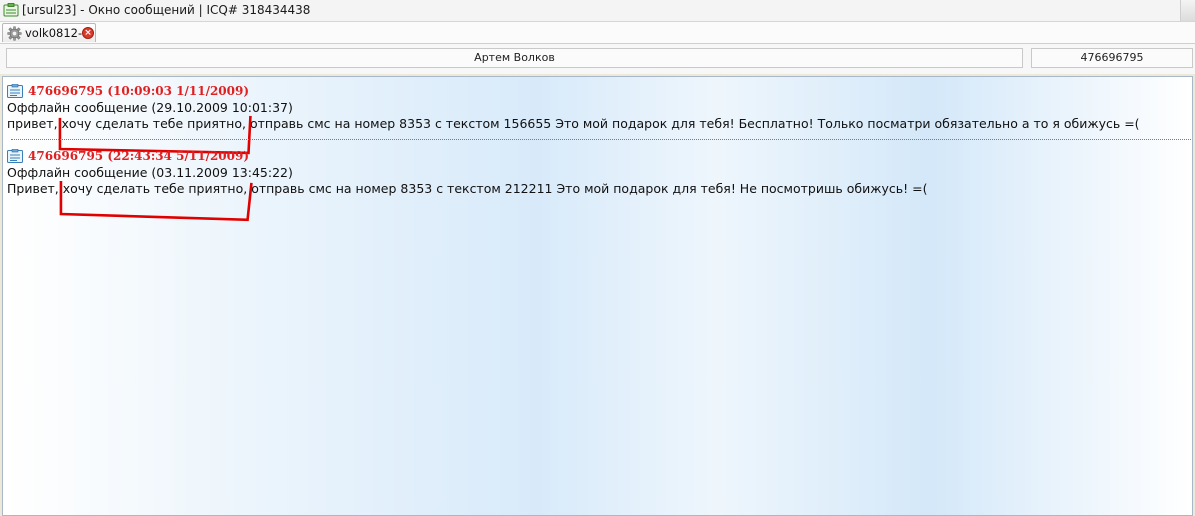 The height and width of the screenshot is (516, 1195). What do you see at coordinates (514, 58) in the screenshot?
I see `contact-name: Артем Волков` at bounding box center [514, 58].